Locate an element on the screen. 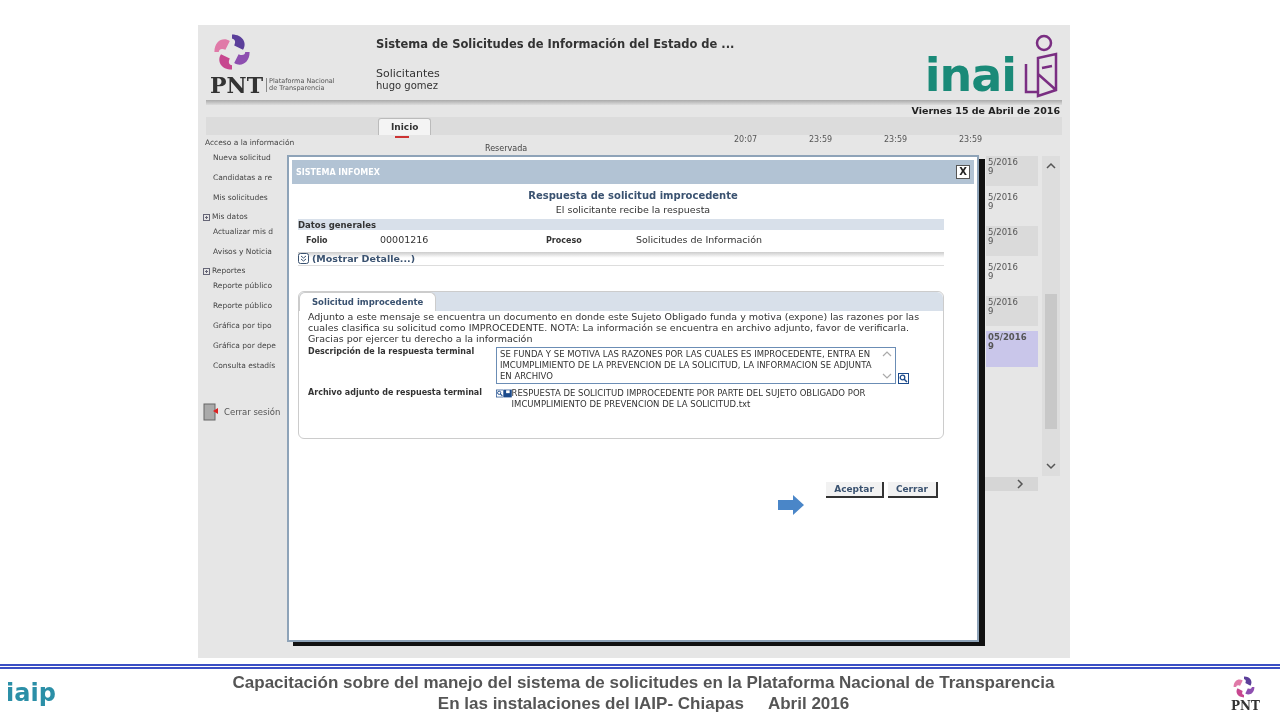 This screenshot has width=1280, height=720. dialog-button: Aceptar is located at coordinates (855, 490).